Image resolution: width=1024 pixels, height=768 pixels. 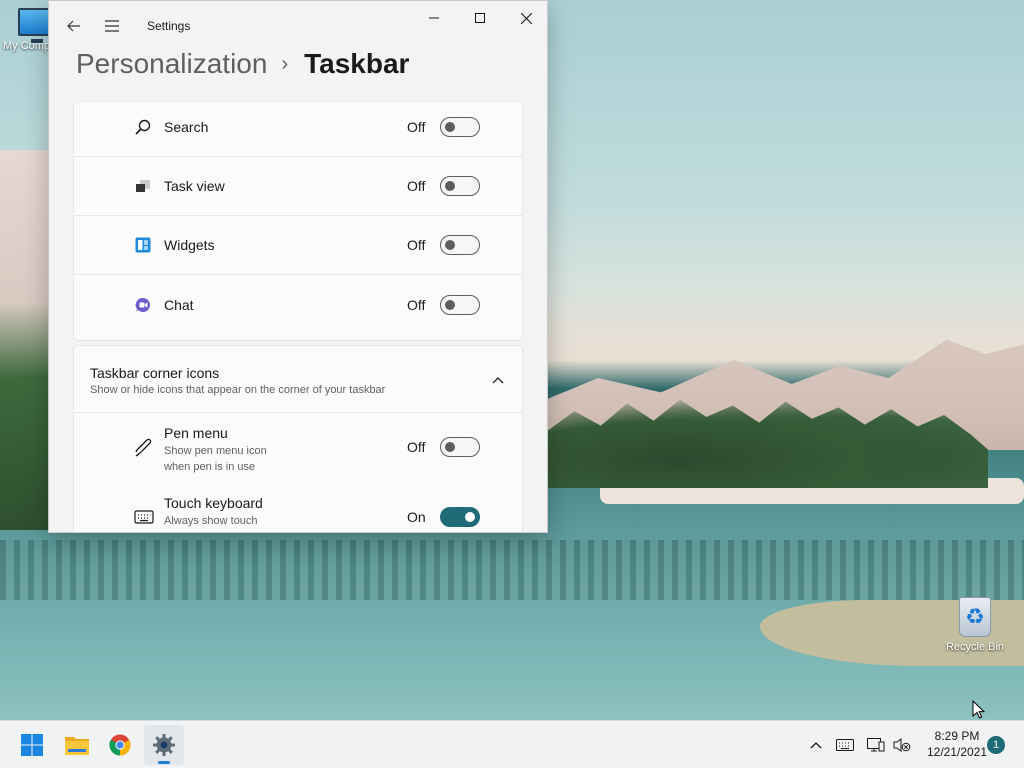 I want to click on minimize-button, so click(x=434, y=18).